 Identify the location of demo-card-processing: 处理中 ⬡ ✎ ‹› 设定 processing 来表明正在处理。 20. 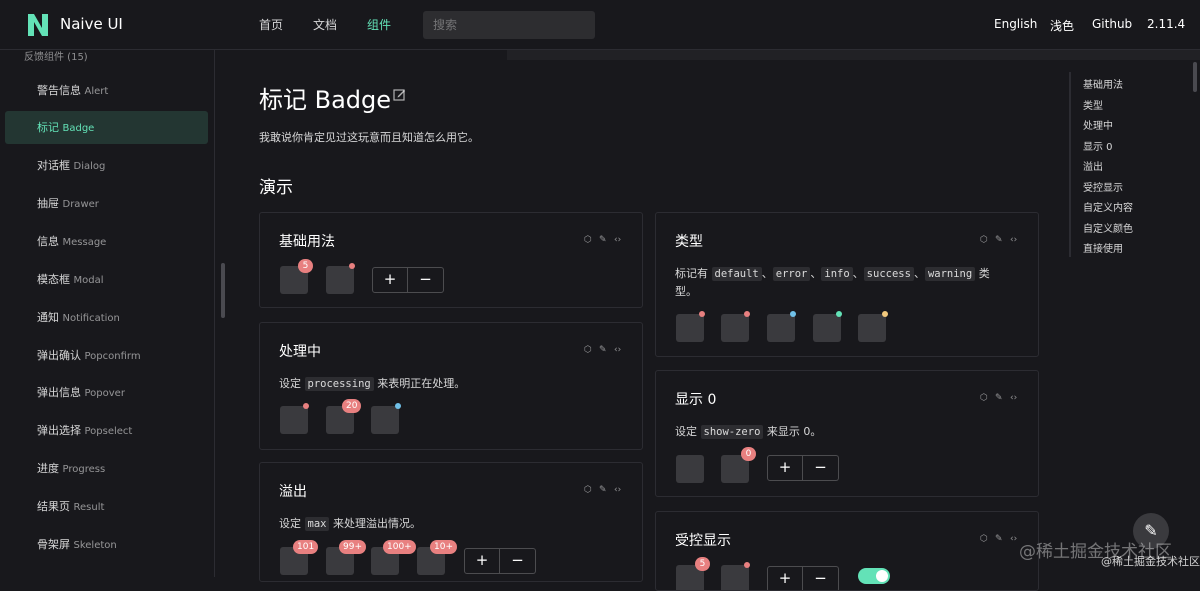
(451, 386).